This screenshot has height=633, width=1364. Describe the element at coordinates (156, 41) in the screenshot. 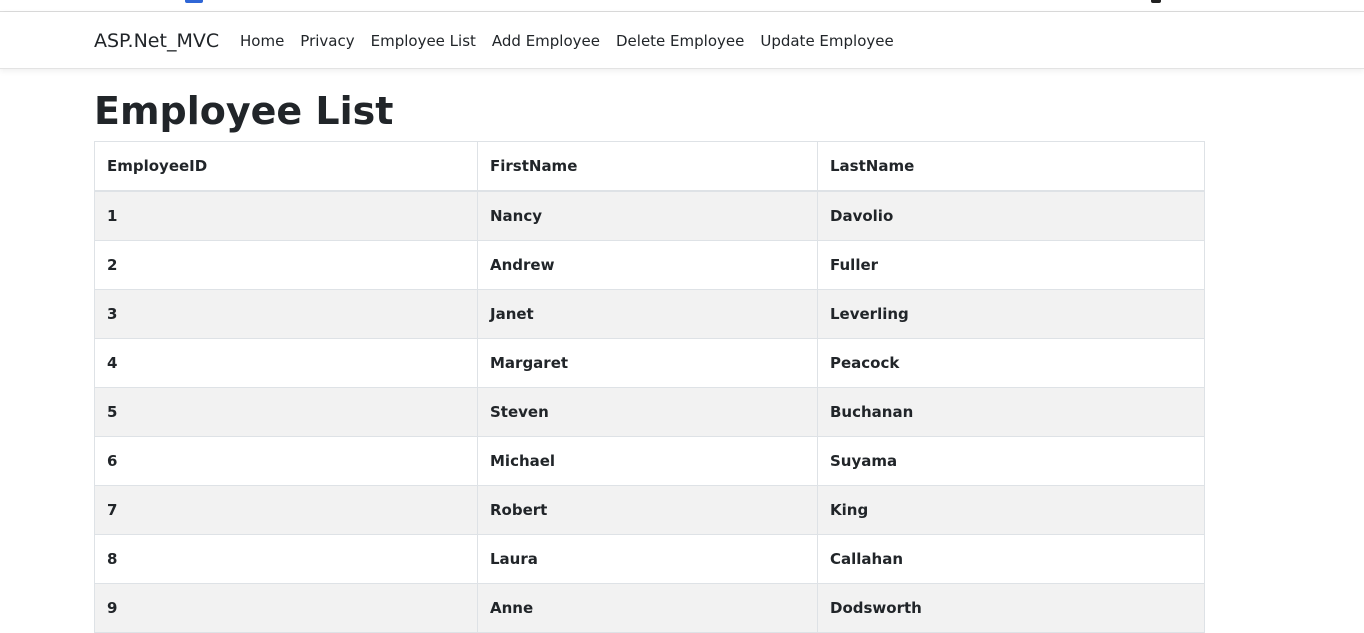

I see `navbar-brand: ASP.Net_MVC` at that location.